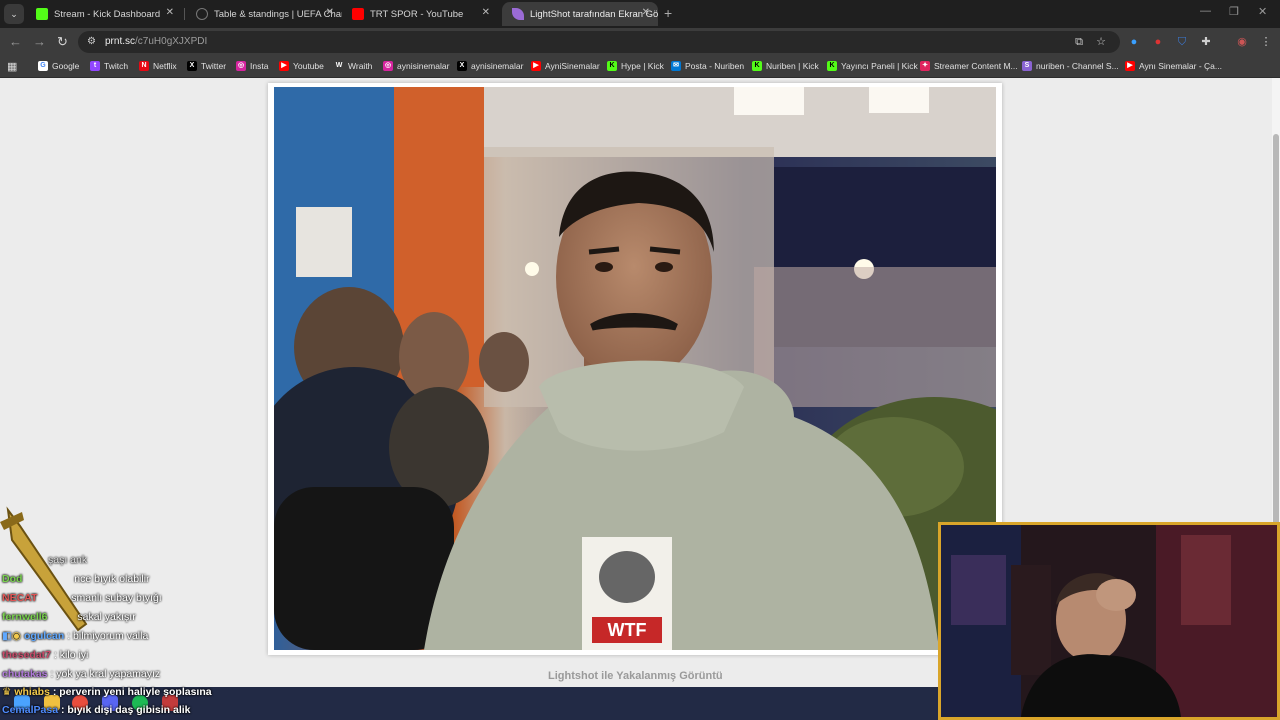 The image size is (1280, 720). Describe the element at coordinates (107, 14) in the screenshot. I see `tab-title: Stream - Kick Dashboard` at that location.